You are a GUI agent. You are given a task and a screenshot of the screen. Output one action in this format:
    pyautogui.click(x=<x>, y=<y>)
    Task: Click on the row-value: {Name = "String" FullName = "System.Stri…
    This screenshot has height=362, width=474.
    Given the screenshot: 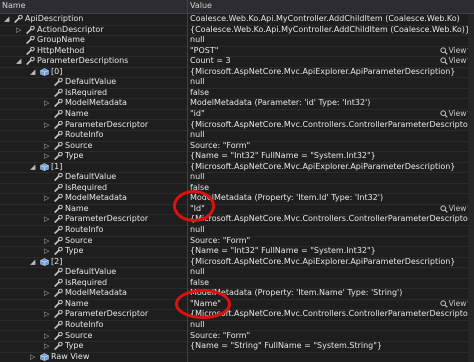 What is the action you would take?
    pyautogui.click(x=286, y=345)
    